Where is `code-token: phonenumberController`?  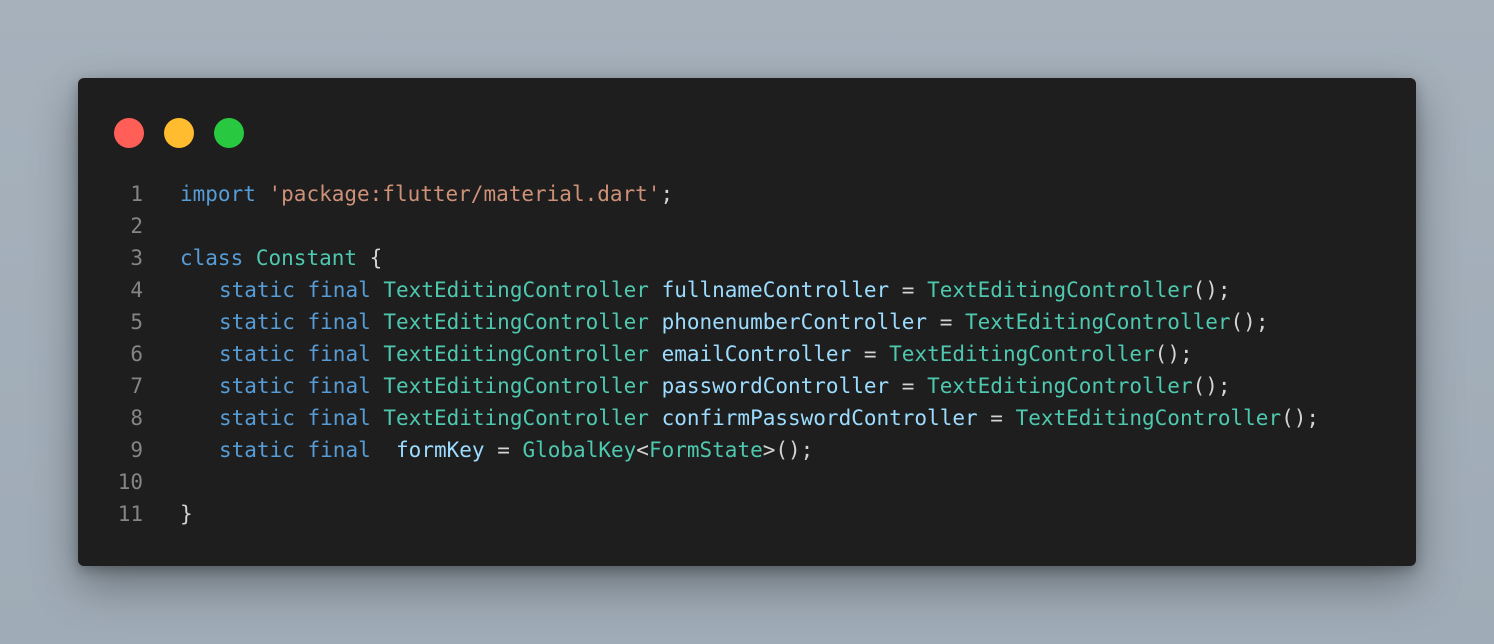 code-token: phonenumberController is located at coordinates (794, 322).